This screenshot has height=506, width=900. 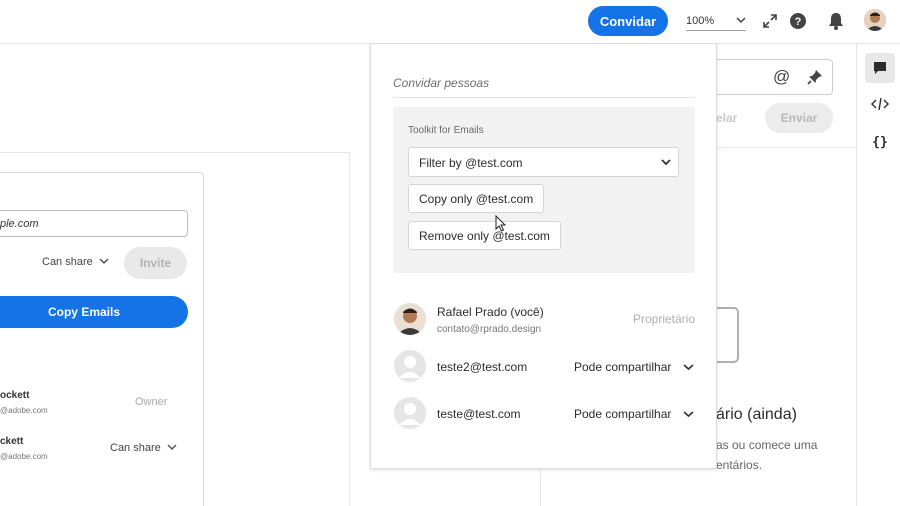 What do you see at coordinates (781, 77) in the screenshot?
I see `at-icon: @` at bounding box center [781, 77].